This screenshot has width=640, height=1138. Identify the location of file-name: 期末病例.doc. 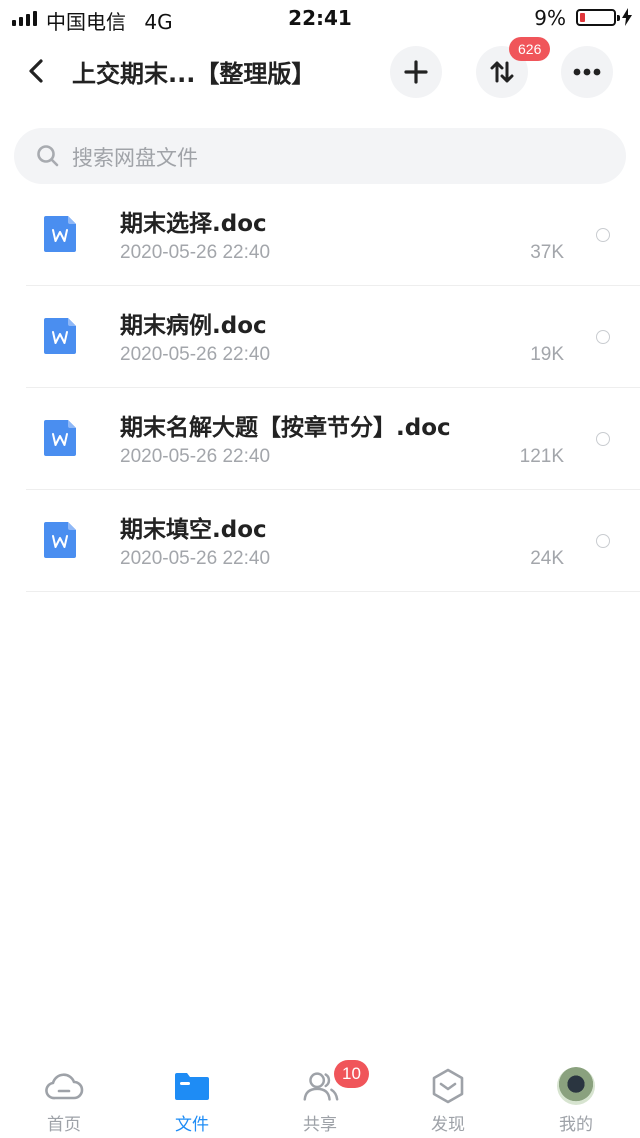
(193, 326).